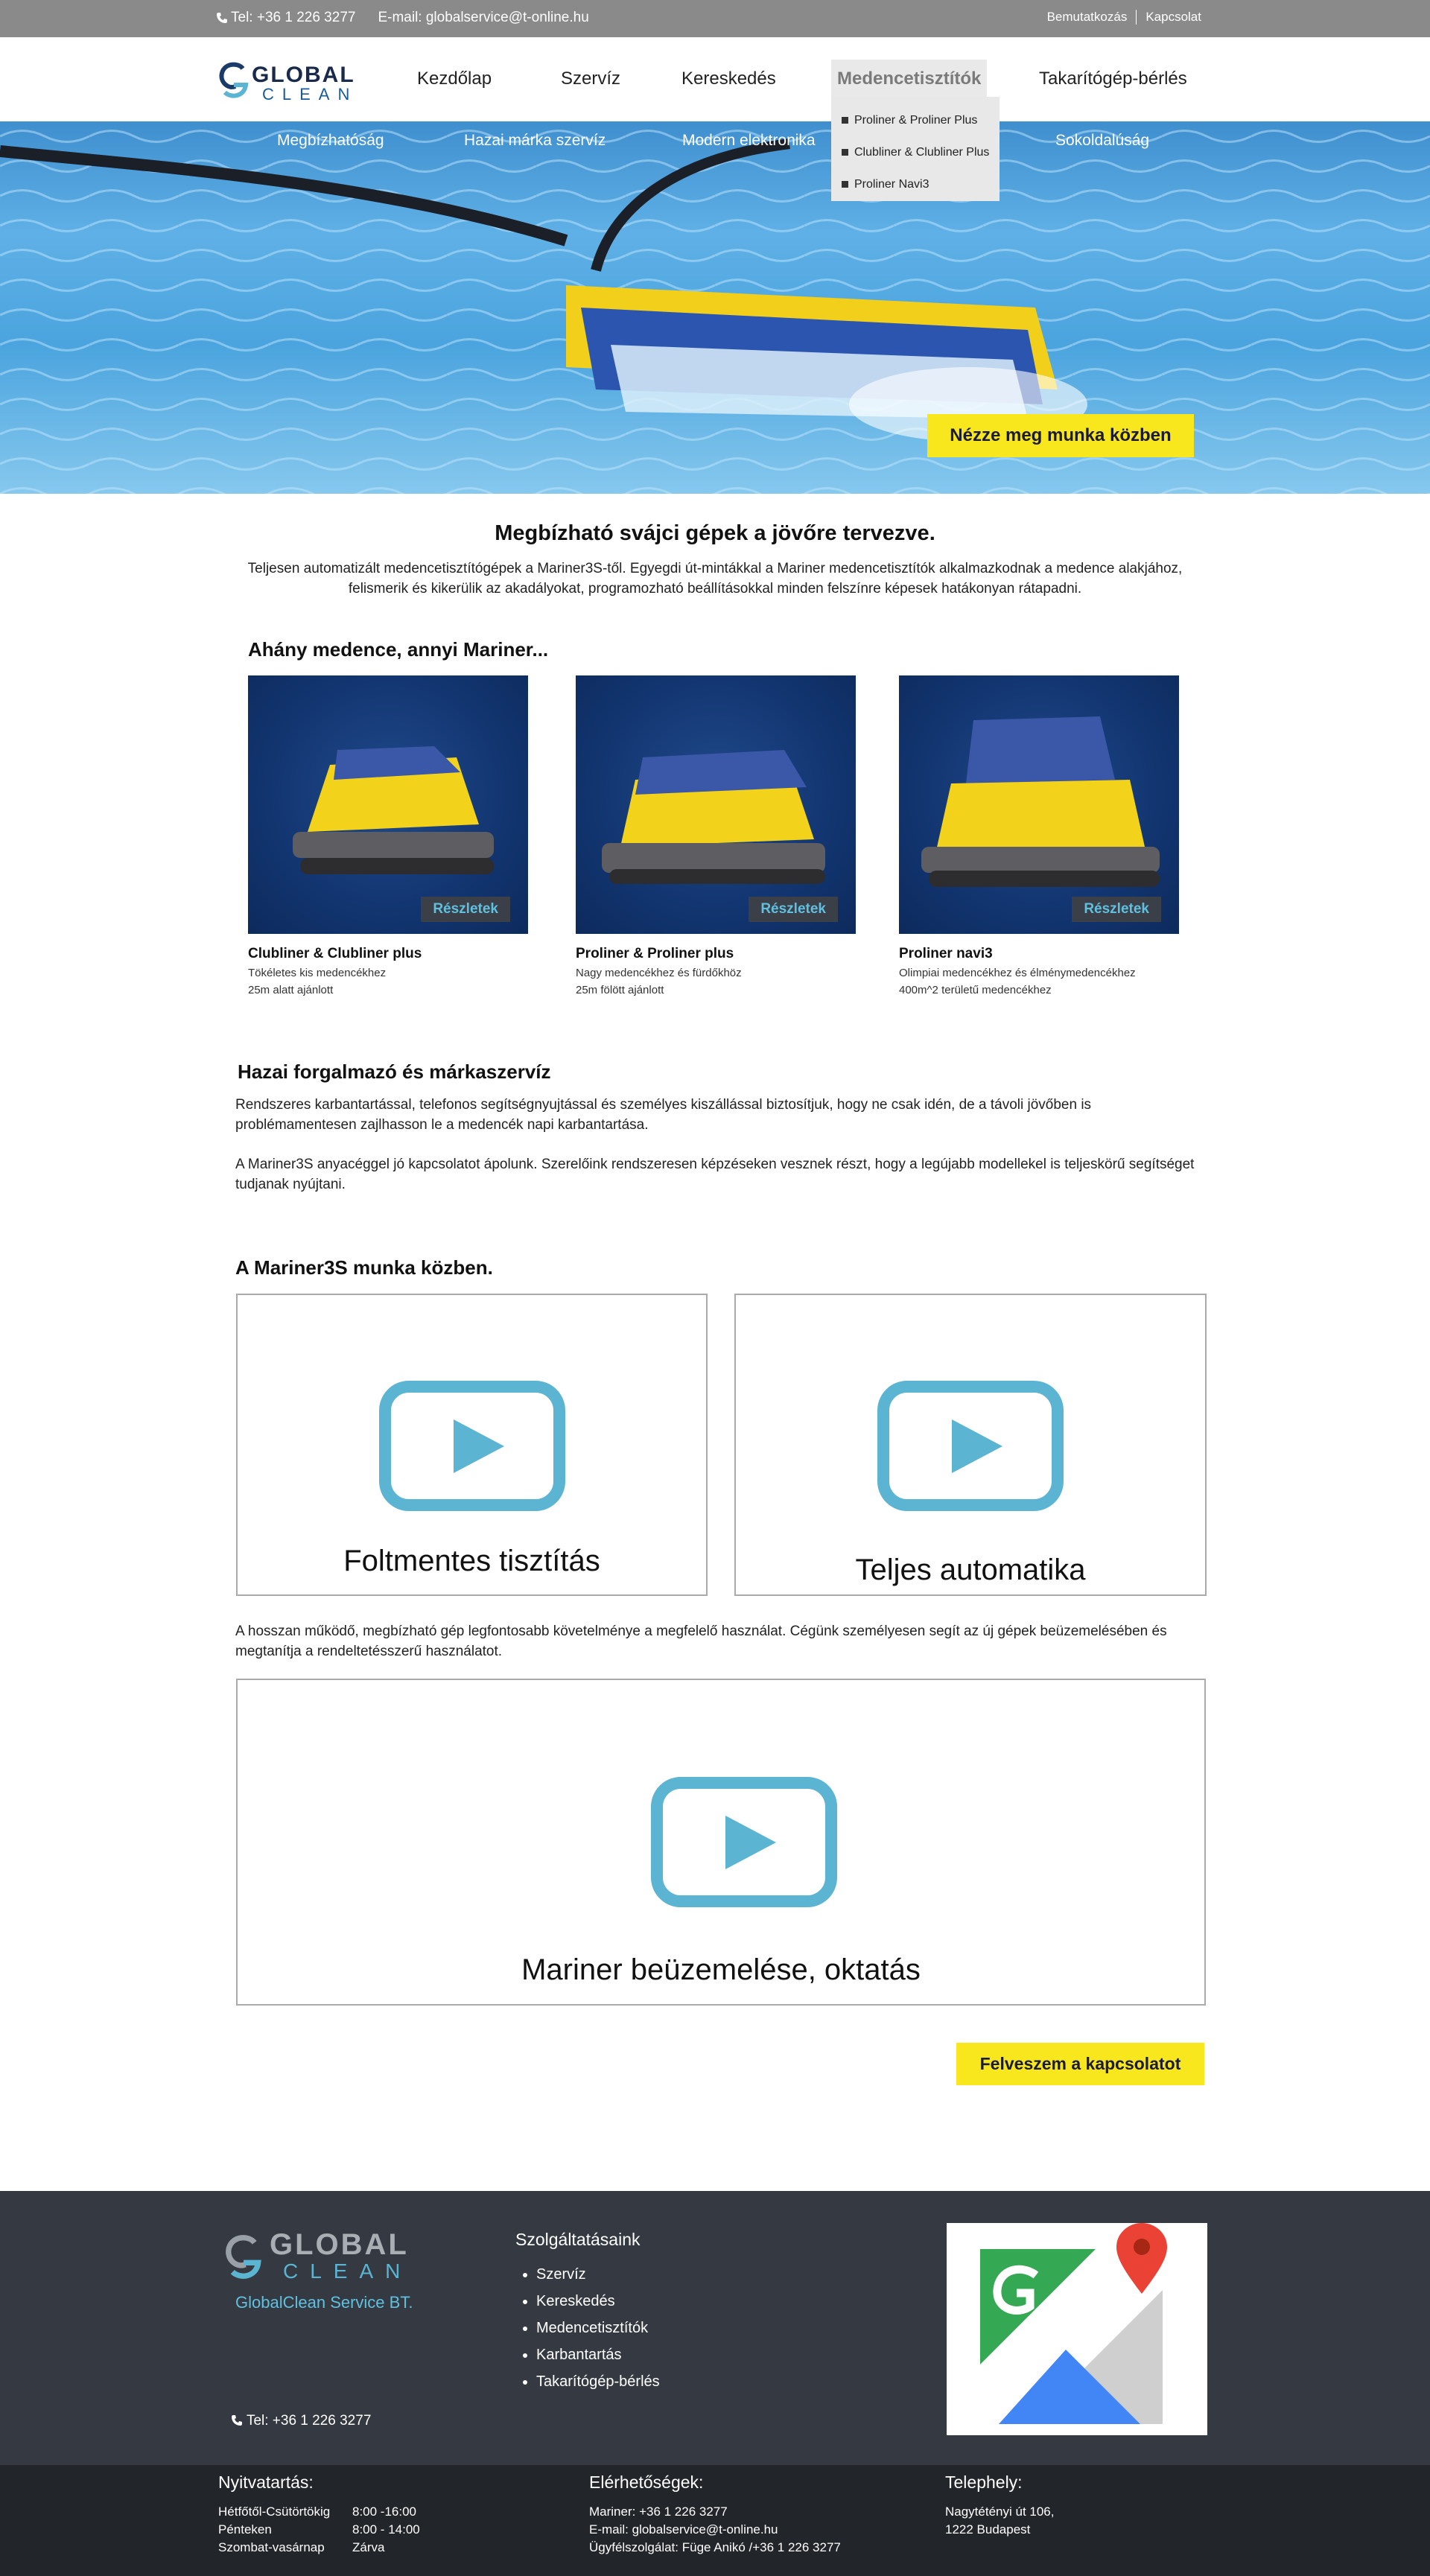 Image resolution: width=1430 pixels, height=2576 pixels. What do you see at coordinates (598, 2274) in the screenshot?
I see `footer-service-item: Szervíz` at bounding box center [598, 2274].